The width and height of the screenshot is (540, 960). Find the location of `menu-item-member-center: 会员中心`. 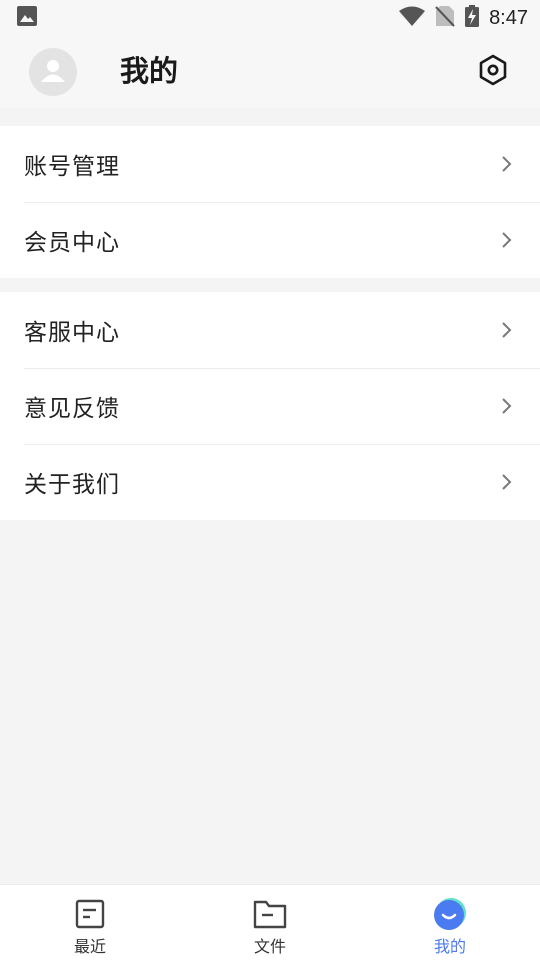

menu-item-member-center: 会员中心 is located at coordinates (270, 240).